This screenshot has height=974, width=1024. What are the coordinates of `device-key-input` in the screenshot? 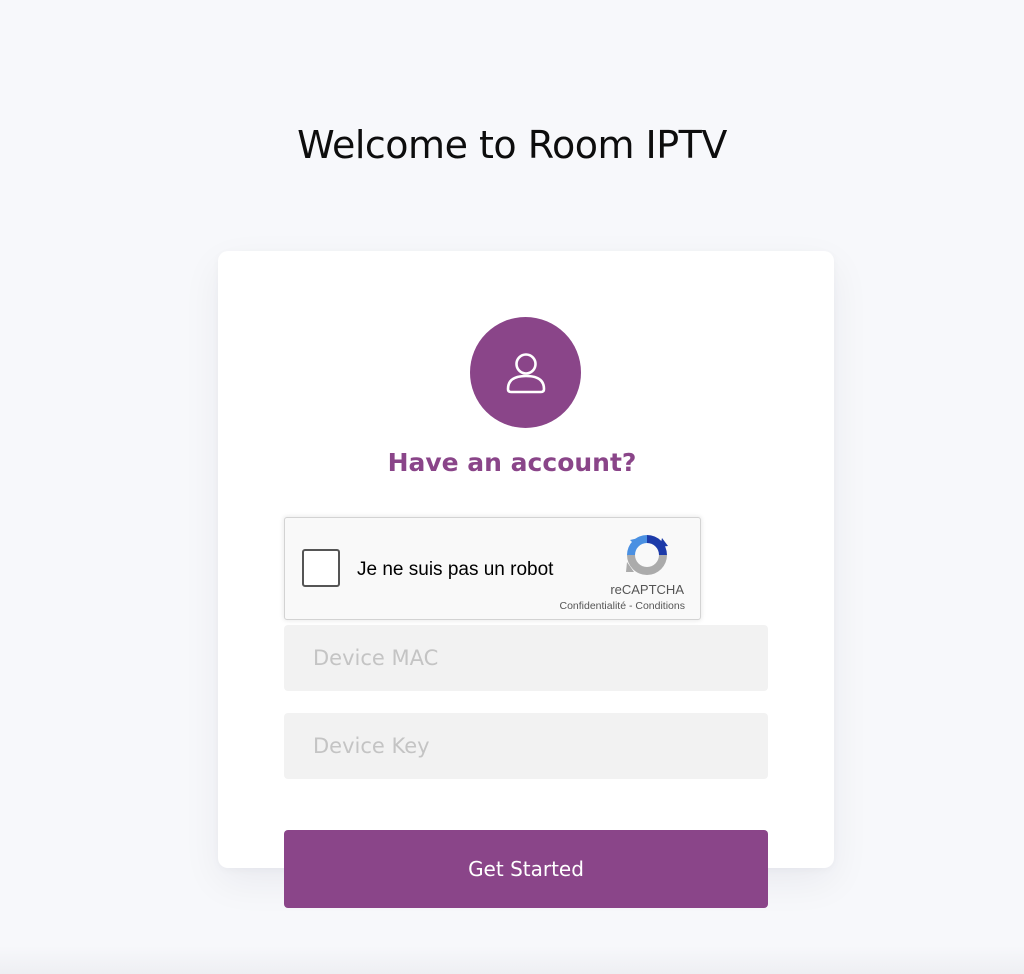 It's located at (526, 746).